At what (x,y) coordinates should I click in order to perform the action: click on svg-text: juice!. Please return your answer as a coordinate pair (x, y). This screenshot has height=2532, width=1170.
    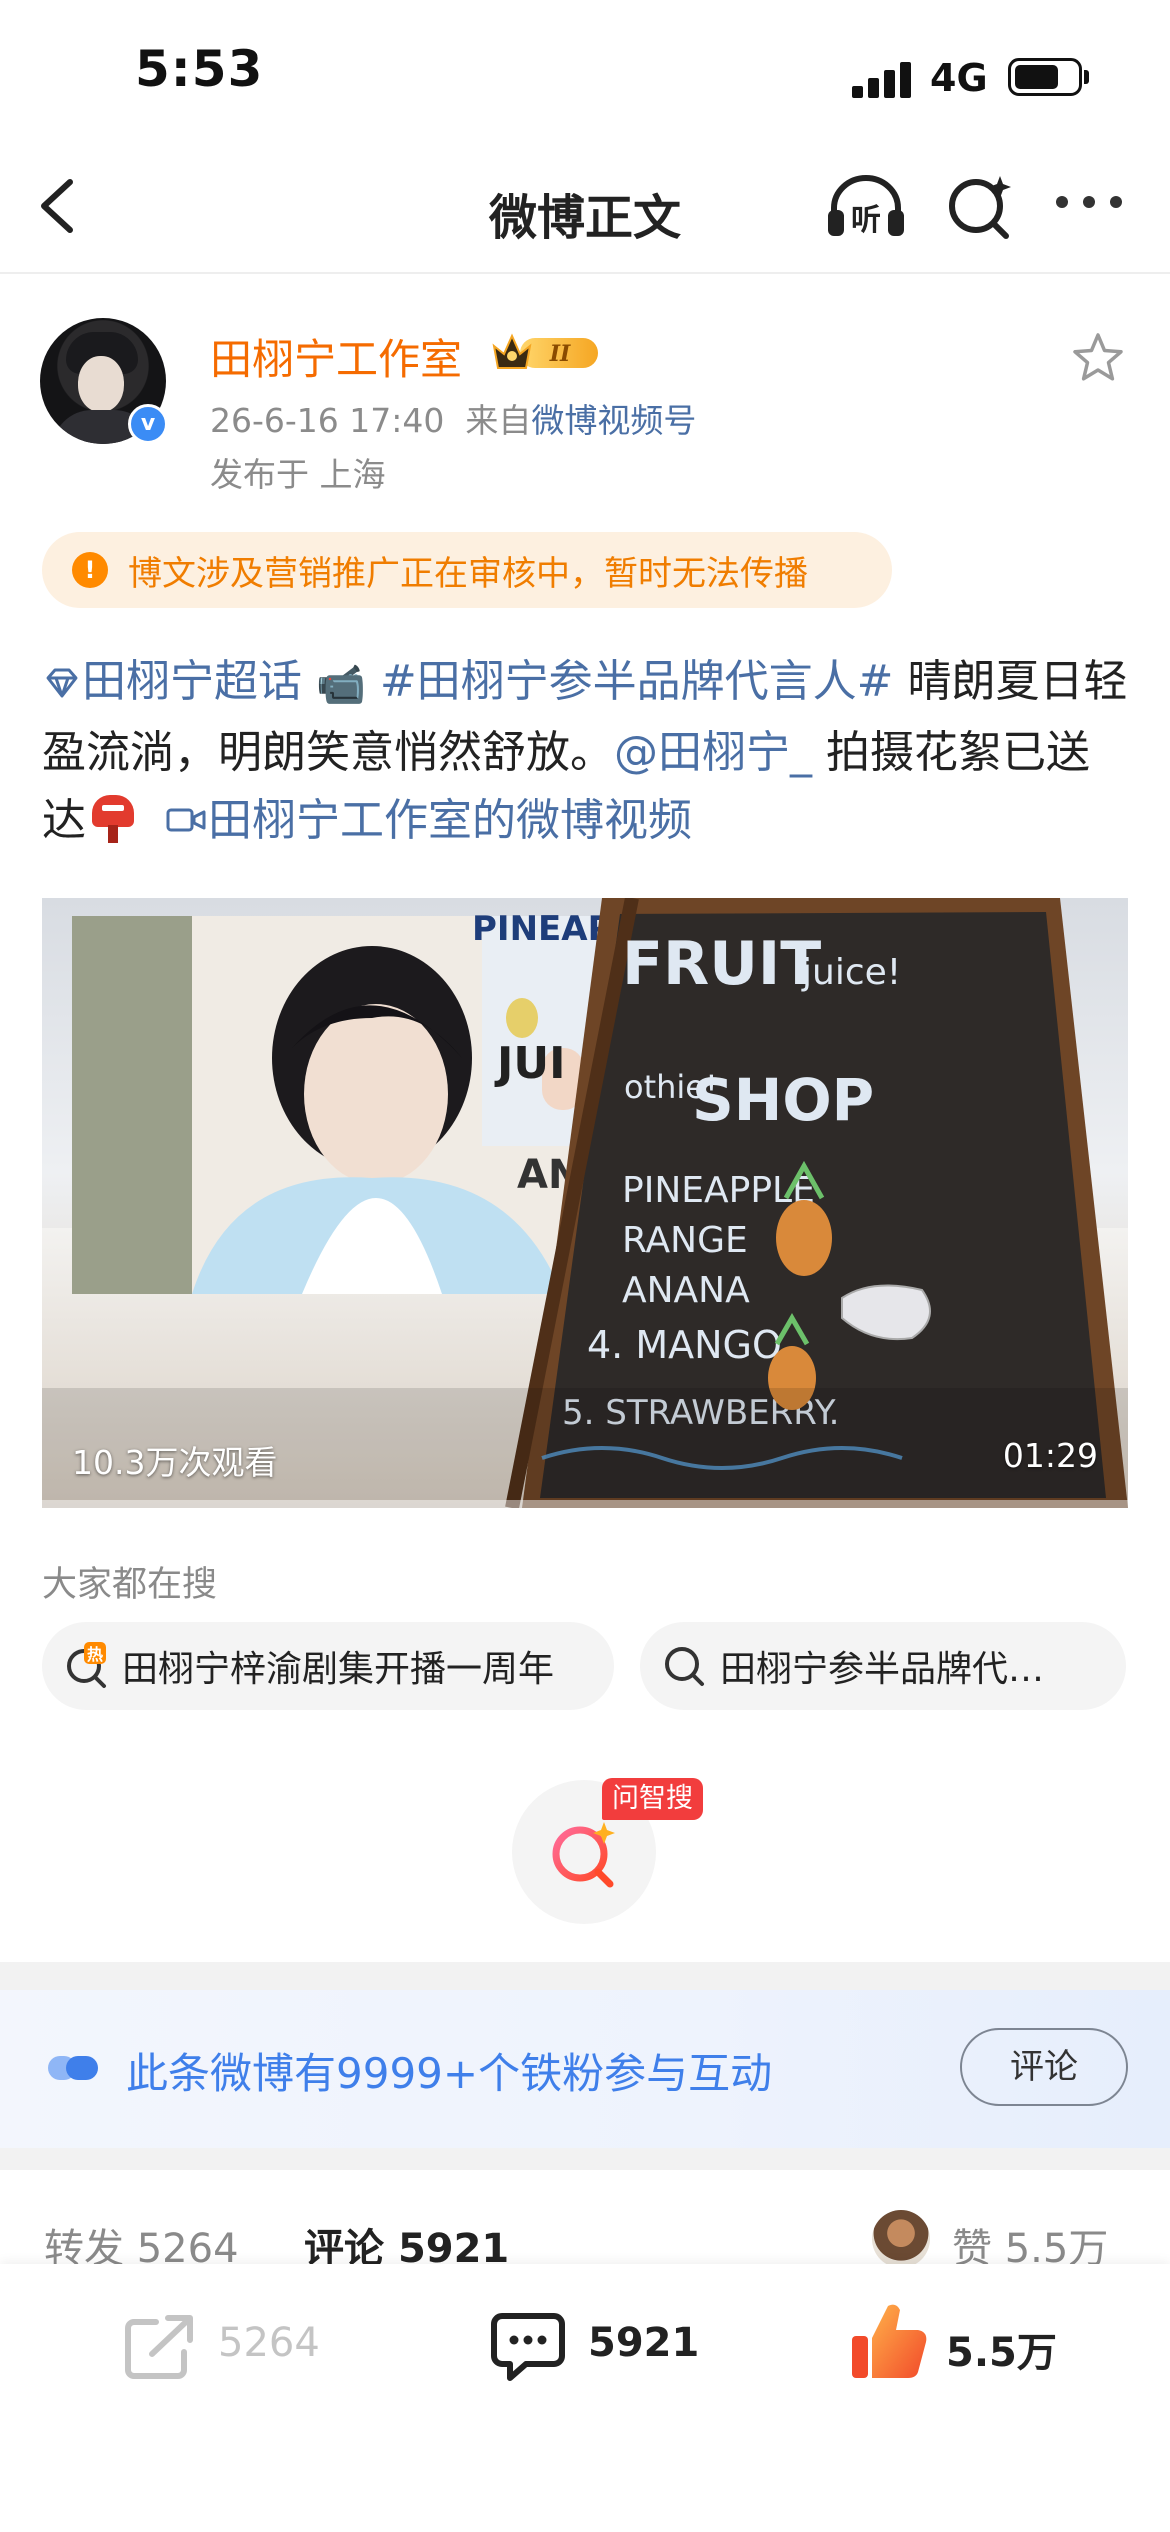
    Looking at the image, I should click on (851, 972).